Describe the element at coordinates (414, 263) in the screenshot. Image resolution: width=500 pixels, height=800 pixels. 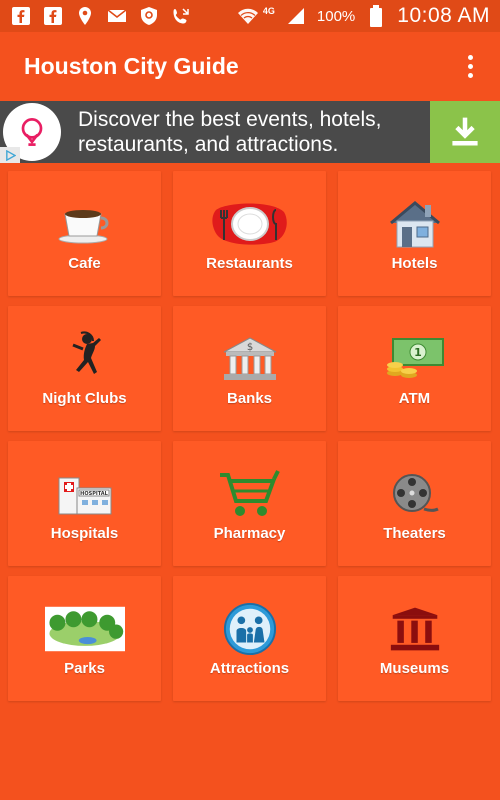
I see `category-label: Hotels` at that location.